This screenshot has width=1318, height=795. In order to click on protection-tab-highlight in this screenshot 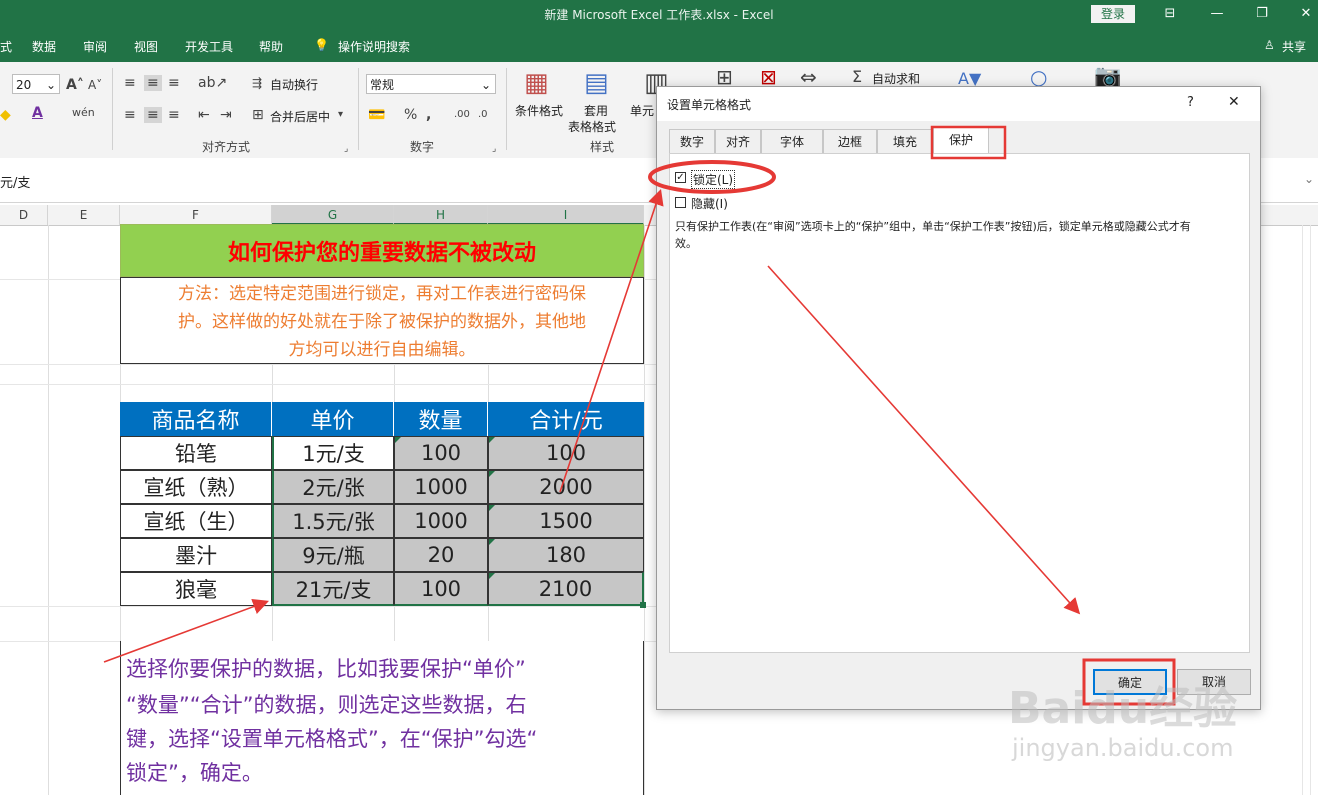, I will do `click(968, 142)`.